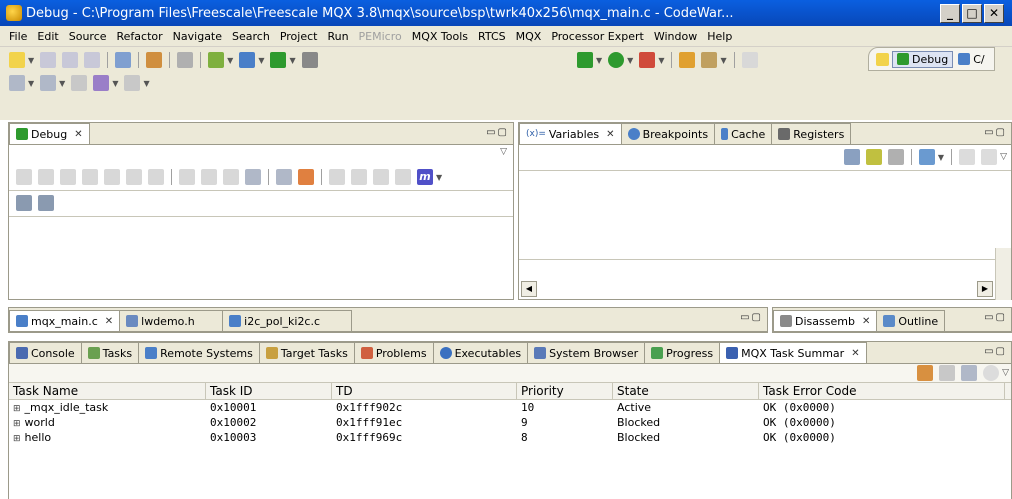  What do you see at coordinates (687, 60) in the screenshot?
I see `open-folder-icon` at bounding box center [687, 60].